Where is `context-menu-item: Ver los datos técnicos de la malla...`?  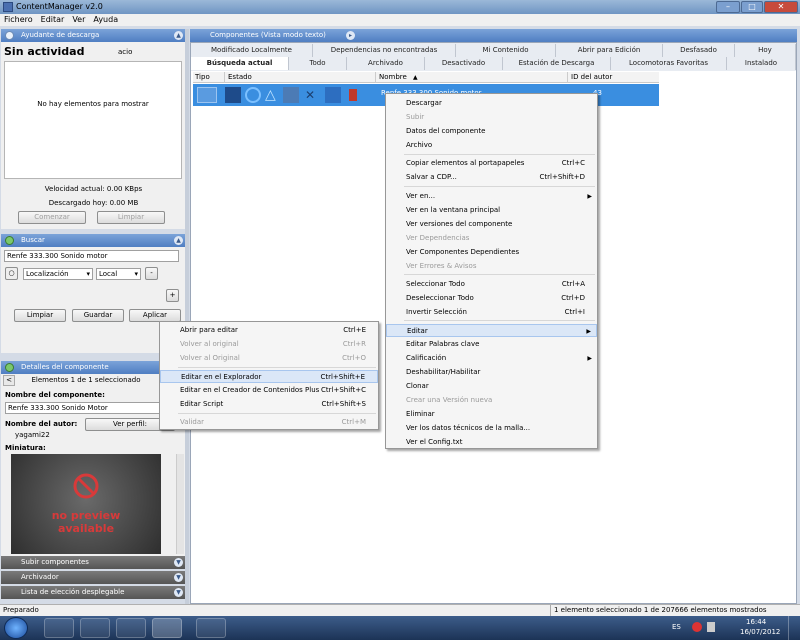
context-menu-item: Ver los datos técnicos de la malla... is located at coordinates (491, 428).